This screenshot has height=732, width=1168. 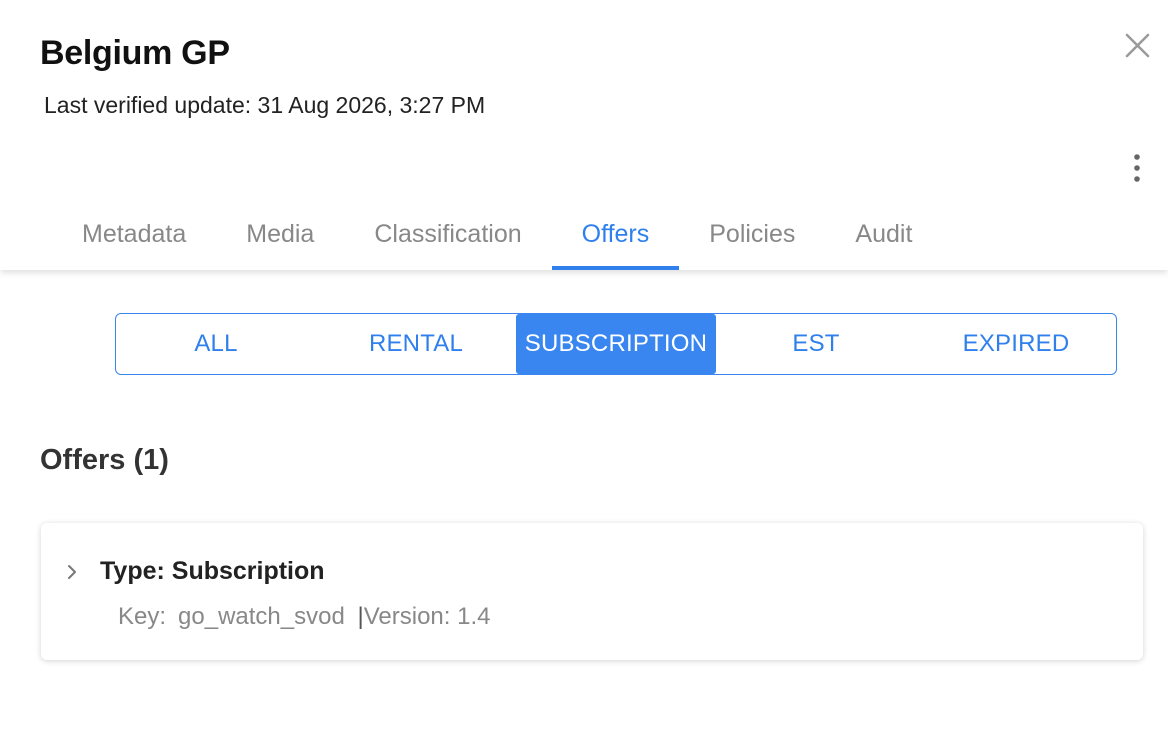 I want to click on offer-key-label: Key:, so click(x=142, y=616).